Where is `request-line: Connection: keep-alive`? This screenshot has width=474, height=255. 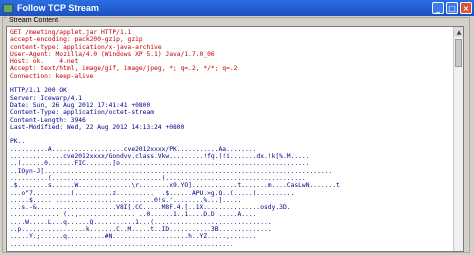 request-line: Connection: keep-alive is located at coordinates (52, 76).